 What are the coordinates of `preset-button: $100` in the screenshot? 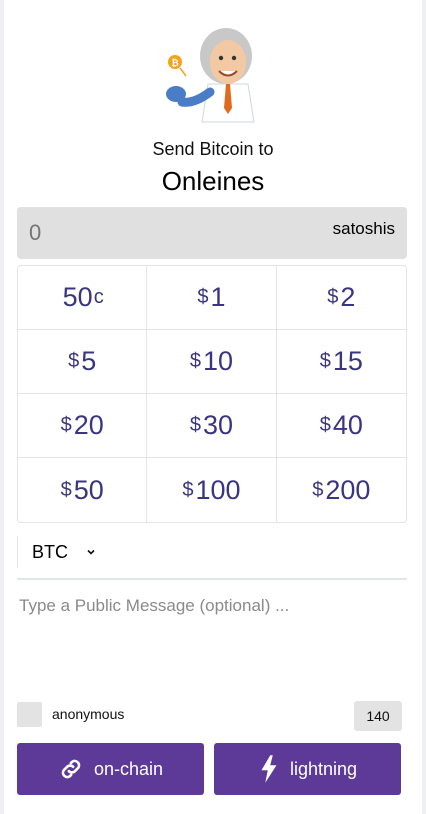 It's located at (212, 490).